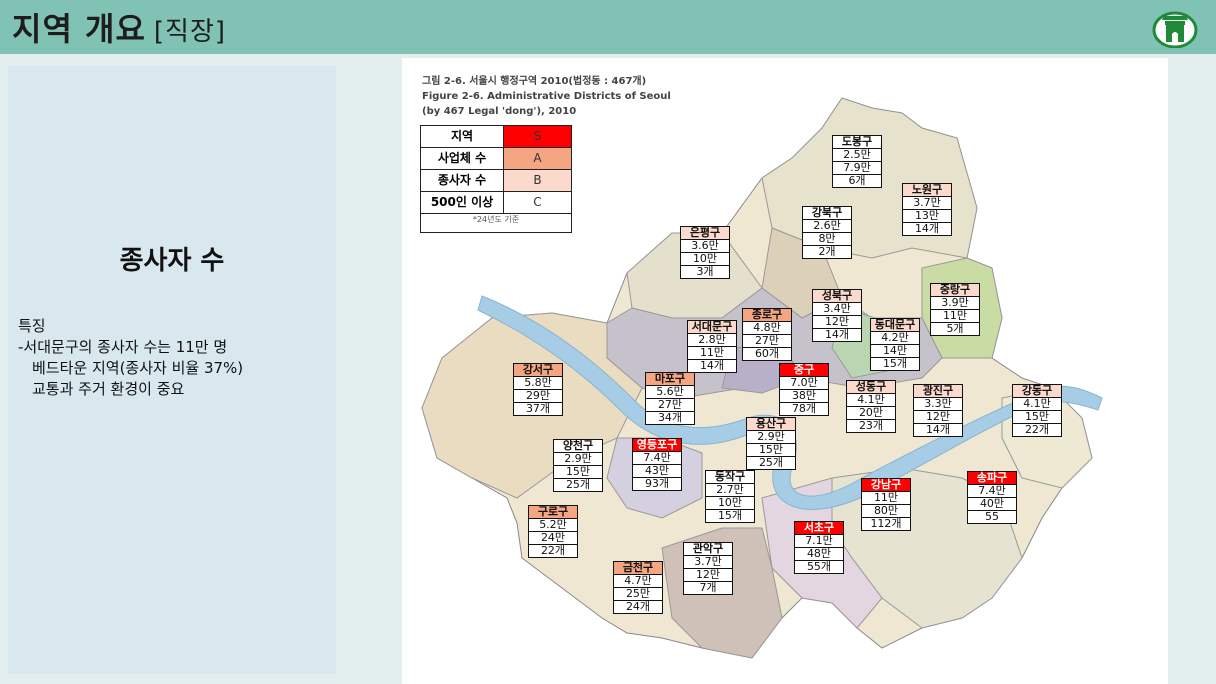 The height and width of the screenshot is (684, 1216). What do you see at coordinates (730, 516) in the screenshot?
I see `district-large-firms: 15개` at bounding box center [730, 516].